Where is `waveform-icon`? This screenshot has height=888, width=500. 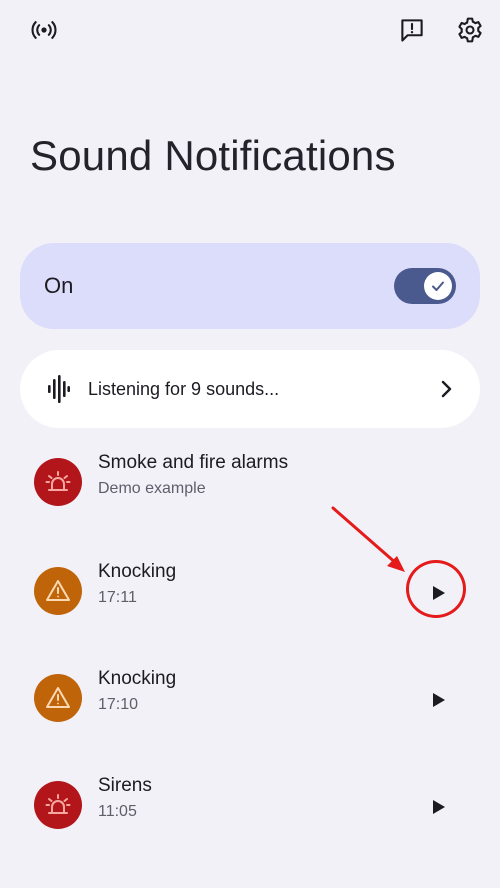 waveform-icon is located at coordinates (59, 389).